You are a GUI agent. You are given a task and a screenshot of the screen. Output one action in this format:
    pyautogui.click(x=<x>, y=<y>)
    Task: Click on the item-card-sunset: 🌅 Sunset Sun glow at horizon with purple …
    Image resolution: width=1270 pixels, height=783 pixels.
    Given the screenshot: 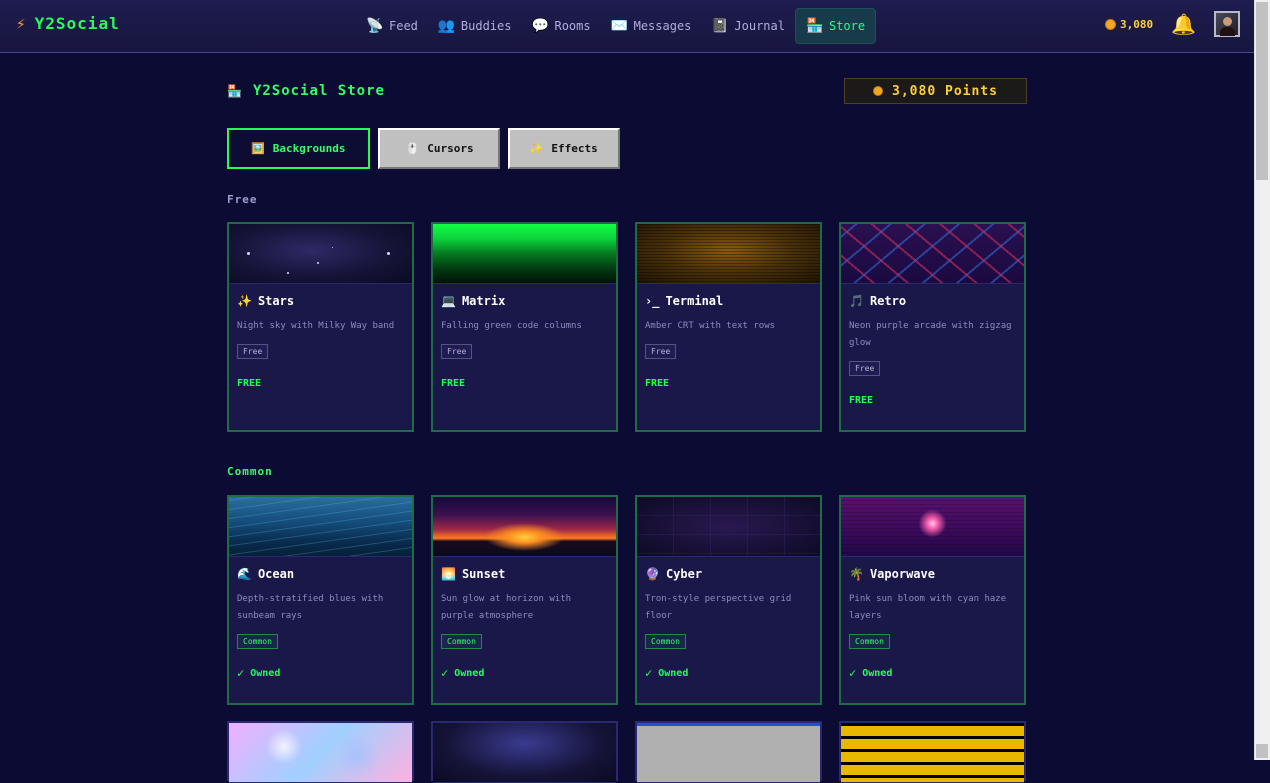 What is the action you would take?
    pyautogui.click(x=524, y=600)
    